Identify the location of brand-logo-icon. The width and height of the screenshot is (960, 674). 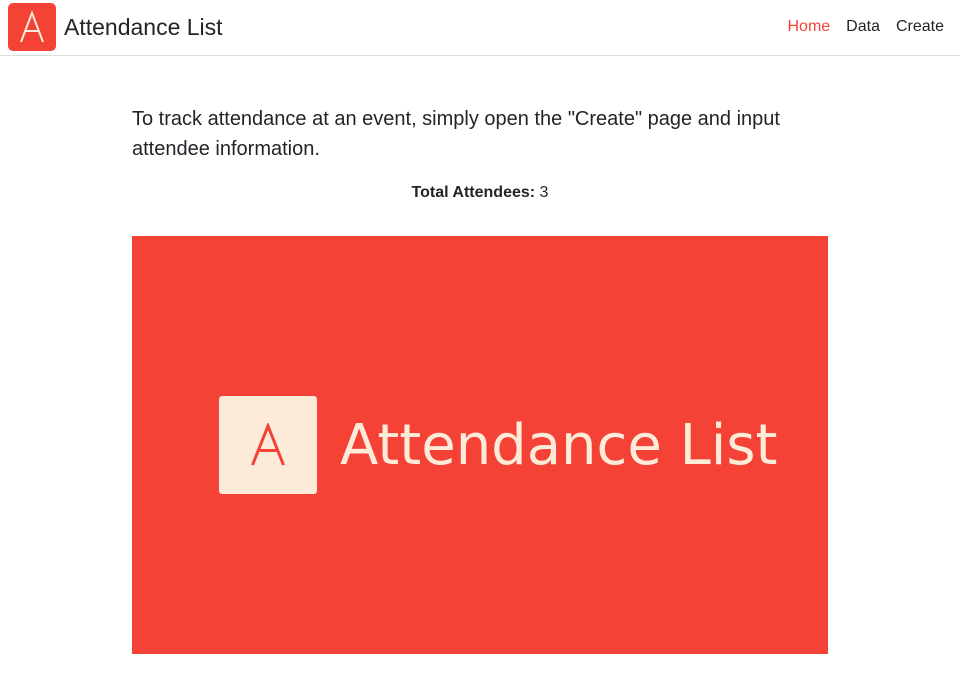
(32, 27).